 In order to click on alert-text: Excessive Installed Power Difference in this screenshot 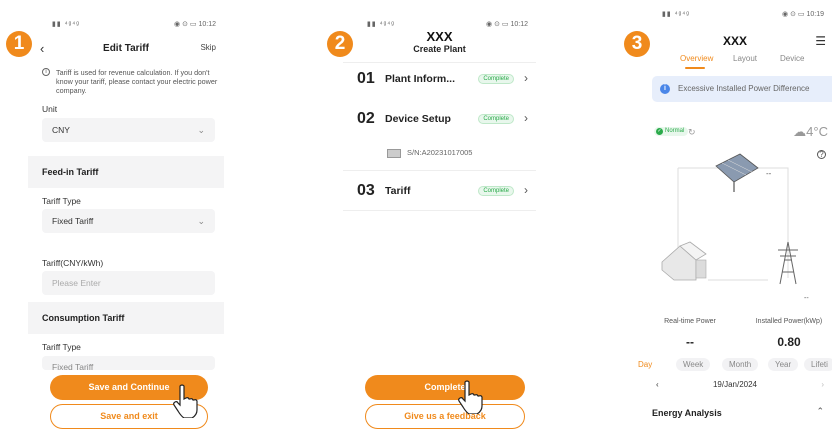, I will do `click(744, 88)`.